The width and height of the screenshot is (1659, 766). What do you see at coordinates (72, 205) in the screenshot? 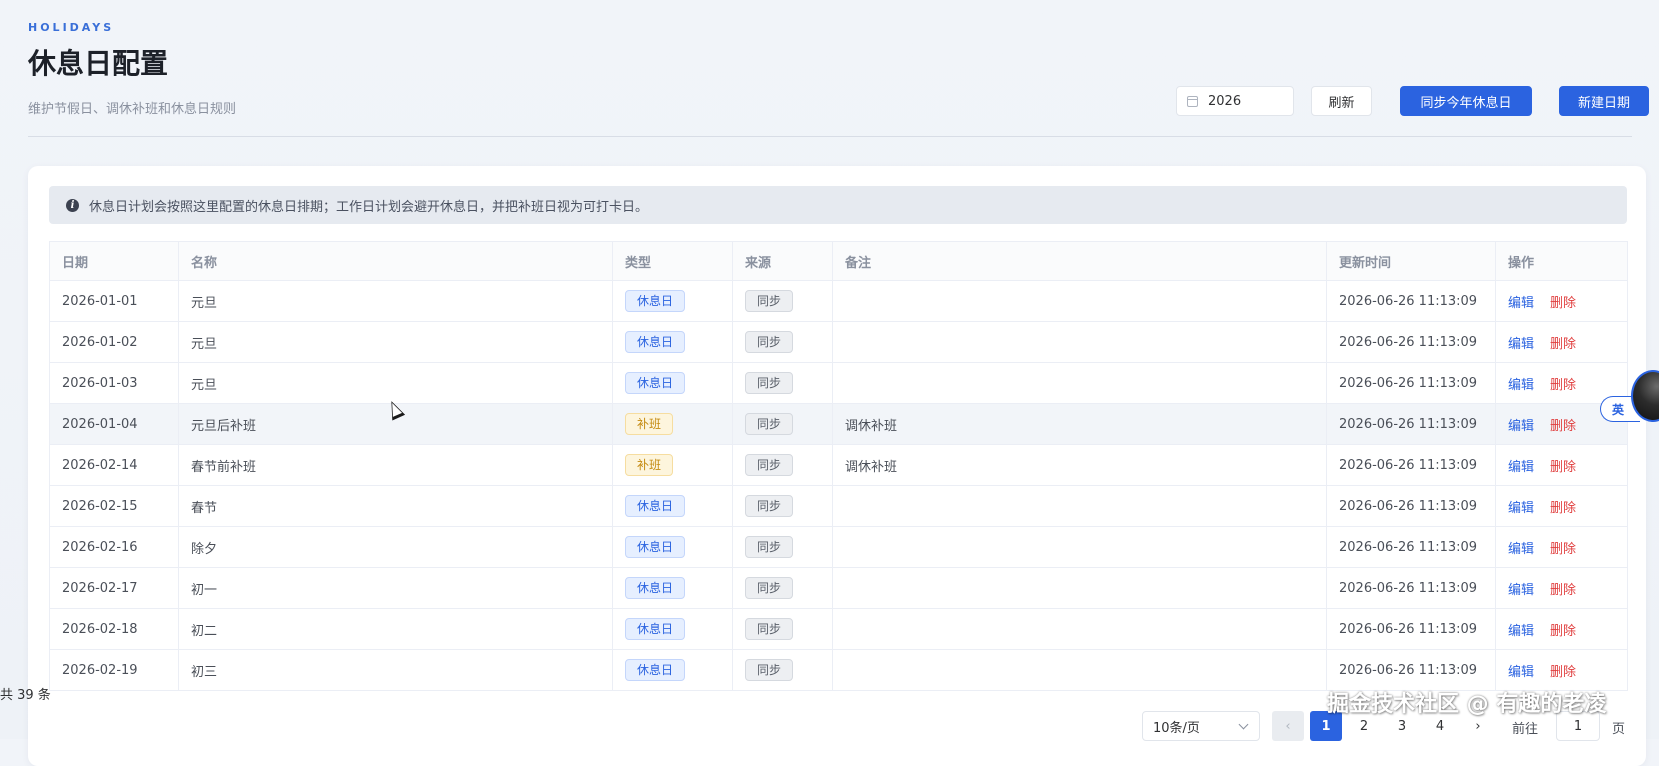
I see `info-icon: i` at bounding box center [72, 205].